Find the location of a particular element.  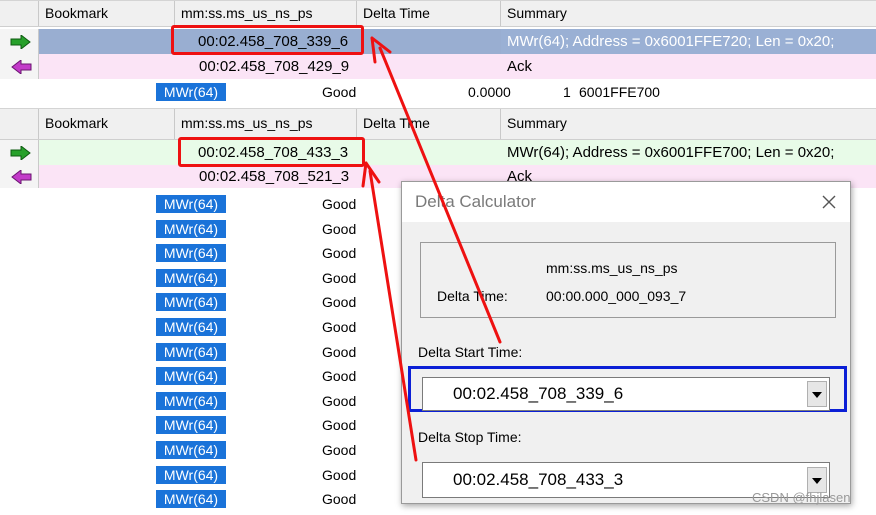

annotation-arrows is located at coordinates (431, 249).